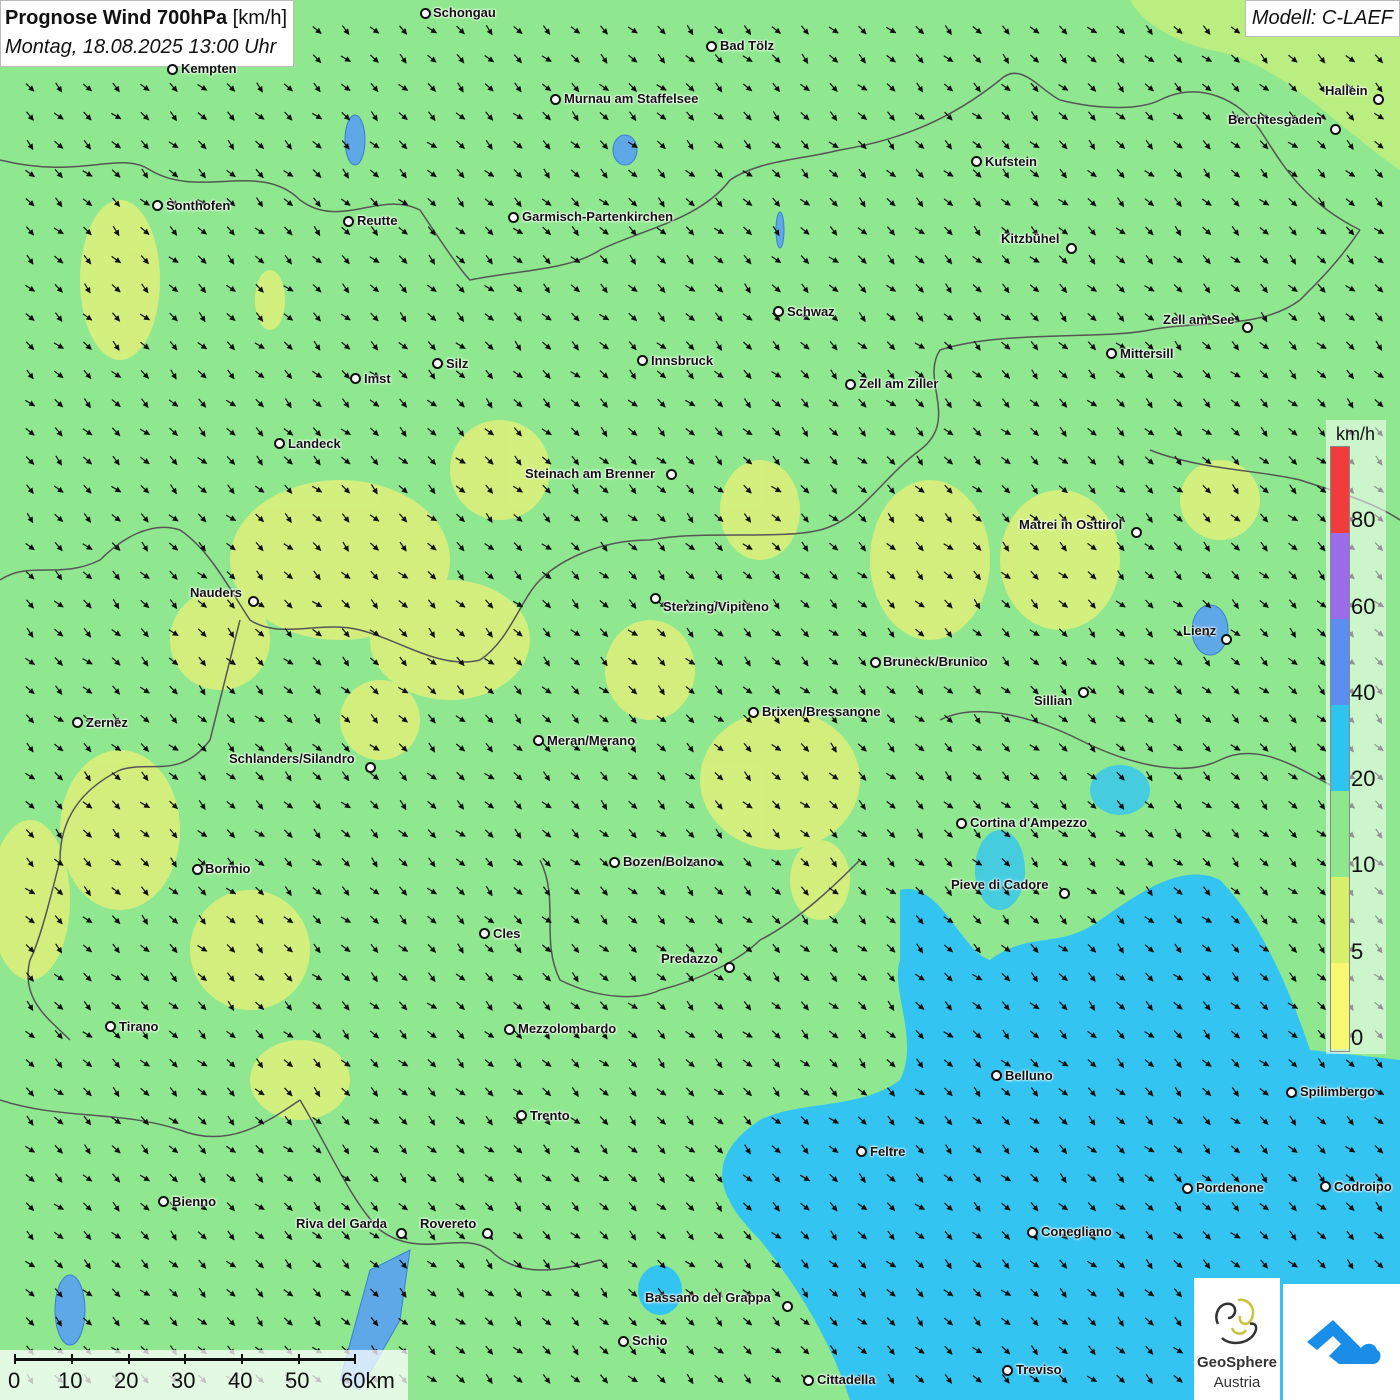 The width and height of the screenshot is (1400, 1400). I want to click on city-label: Schio, so click(650, 1340).